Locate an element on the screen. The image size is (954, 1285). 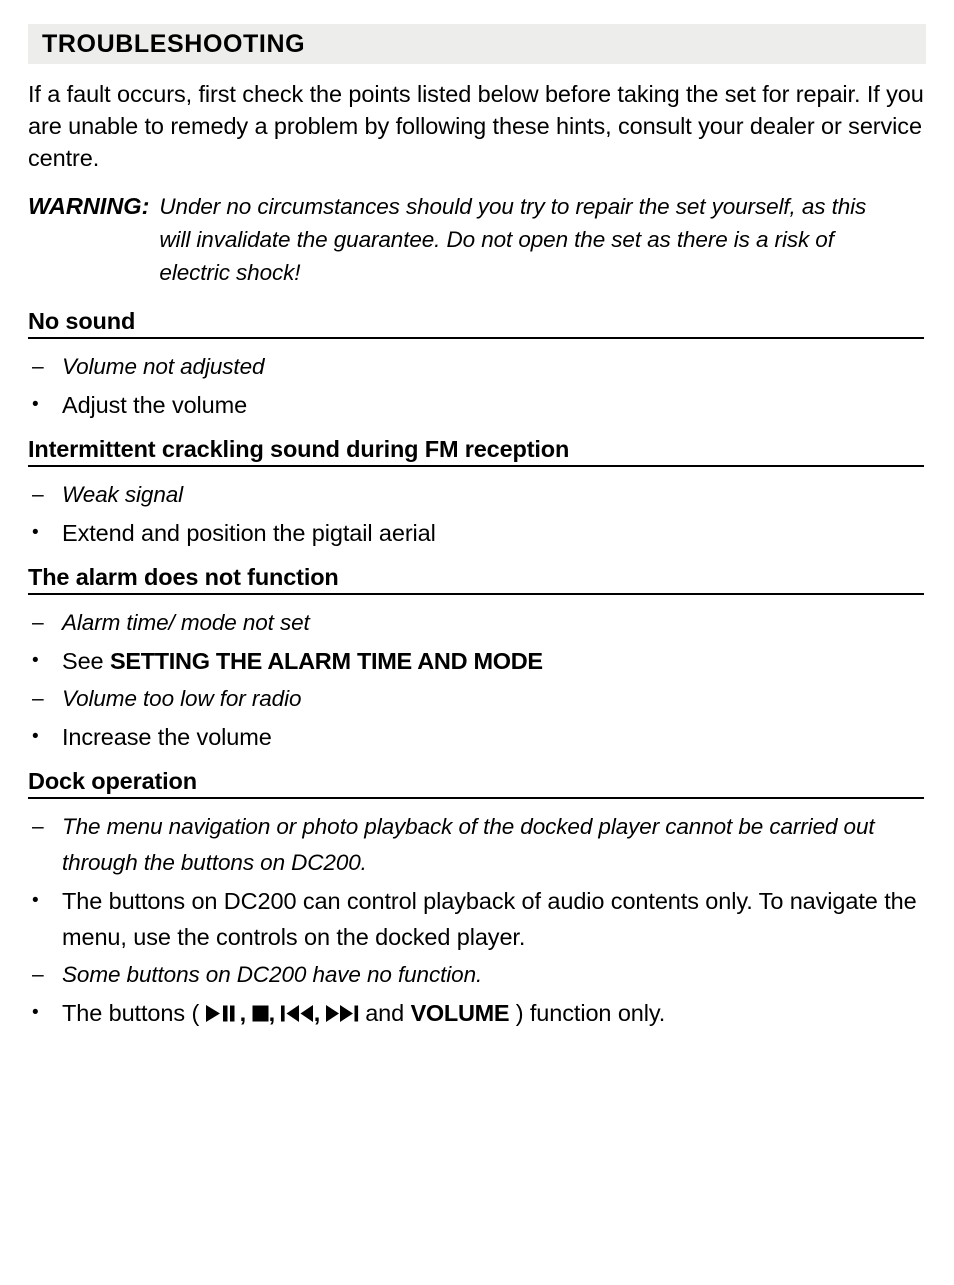
volume-reference: VOLUME is located at coordinates (460, 1013).